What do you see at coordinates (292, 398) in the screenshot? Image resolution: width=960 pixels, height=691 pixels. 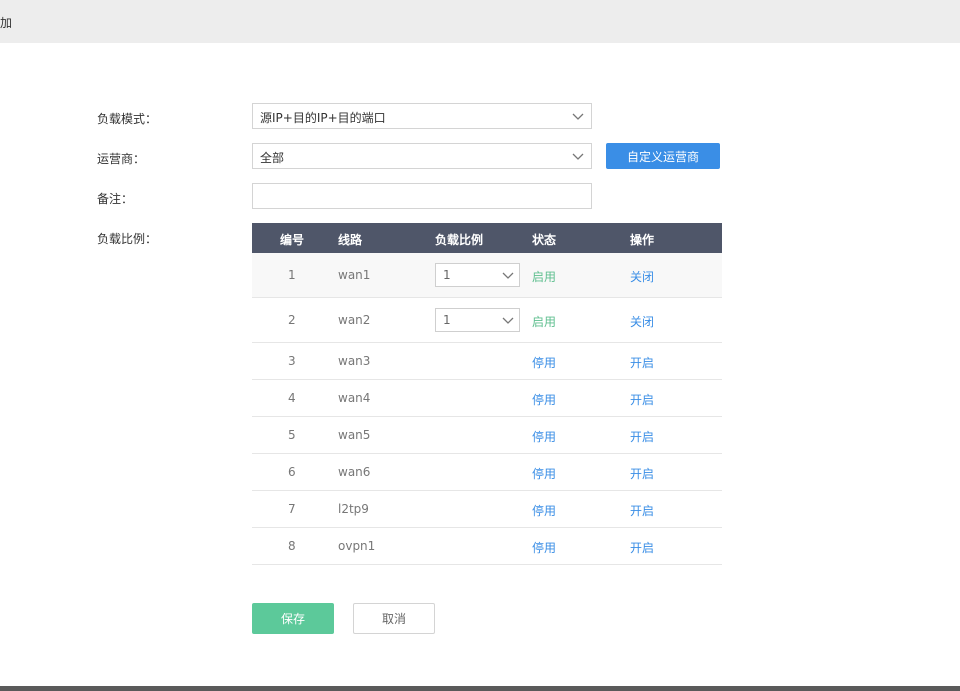 I see `row-no: 4` at bounding box center [292, 398].